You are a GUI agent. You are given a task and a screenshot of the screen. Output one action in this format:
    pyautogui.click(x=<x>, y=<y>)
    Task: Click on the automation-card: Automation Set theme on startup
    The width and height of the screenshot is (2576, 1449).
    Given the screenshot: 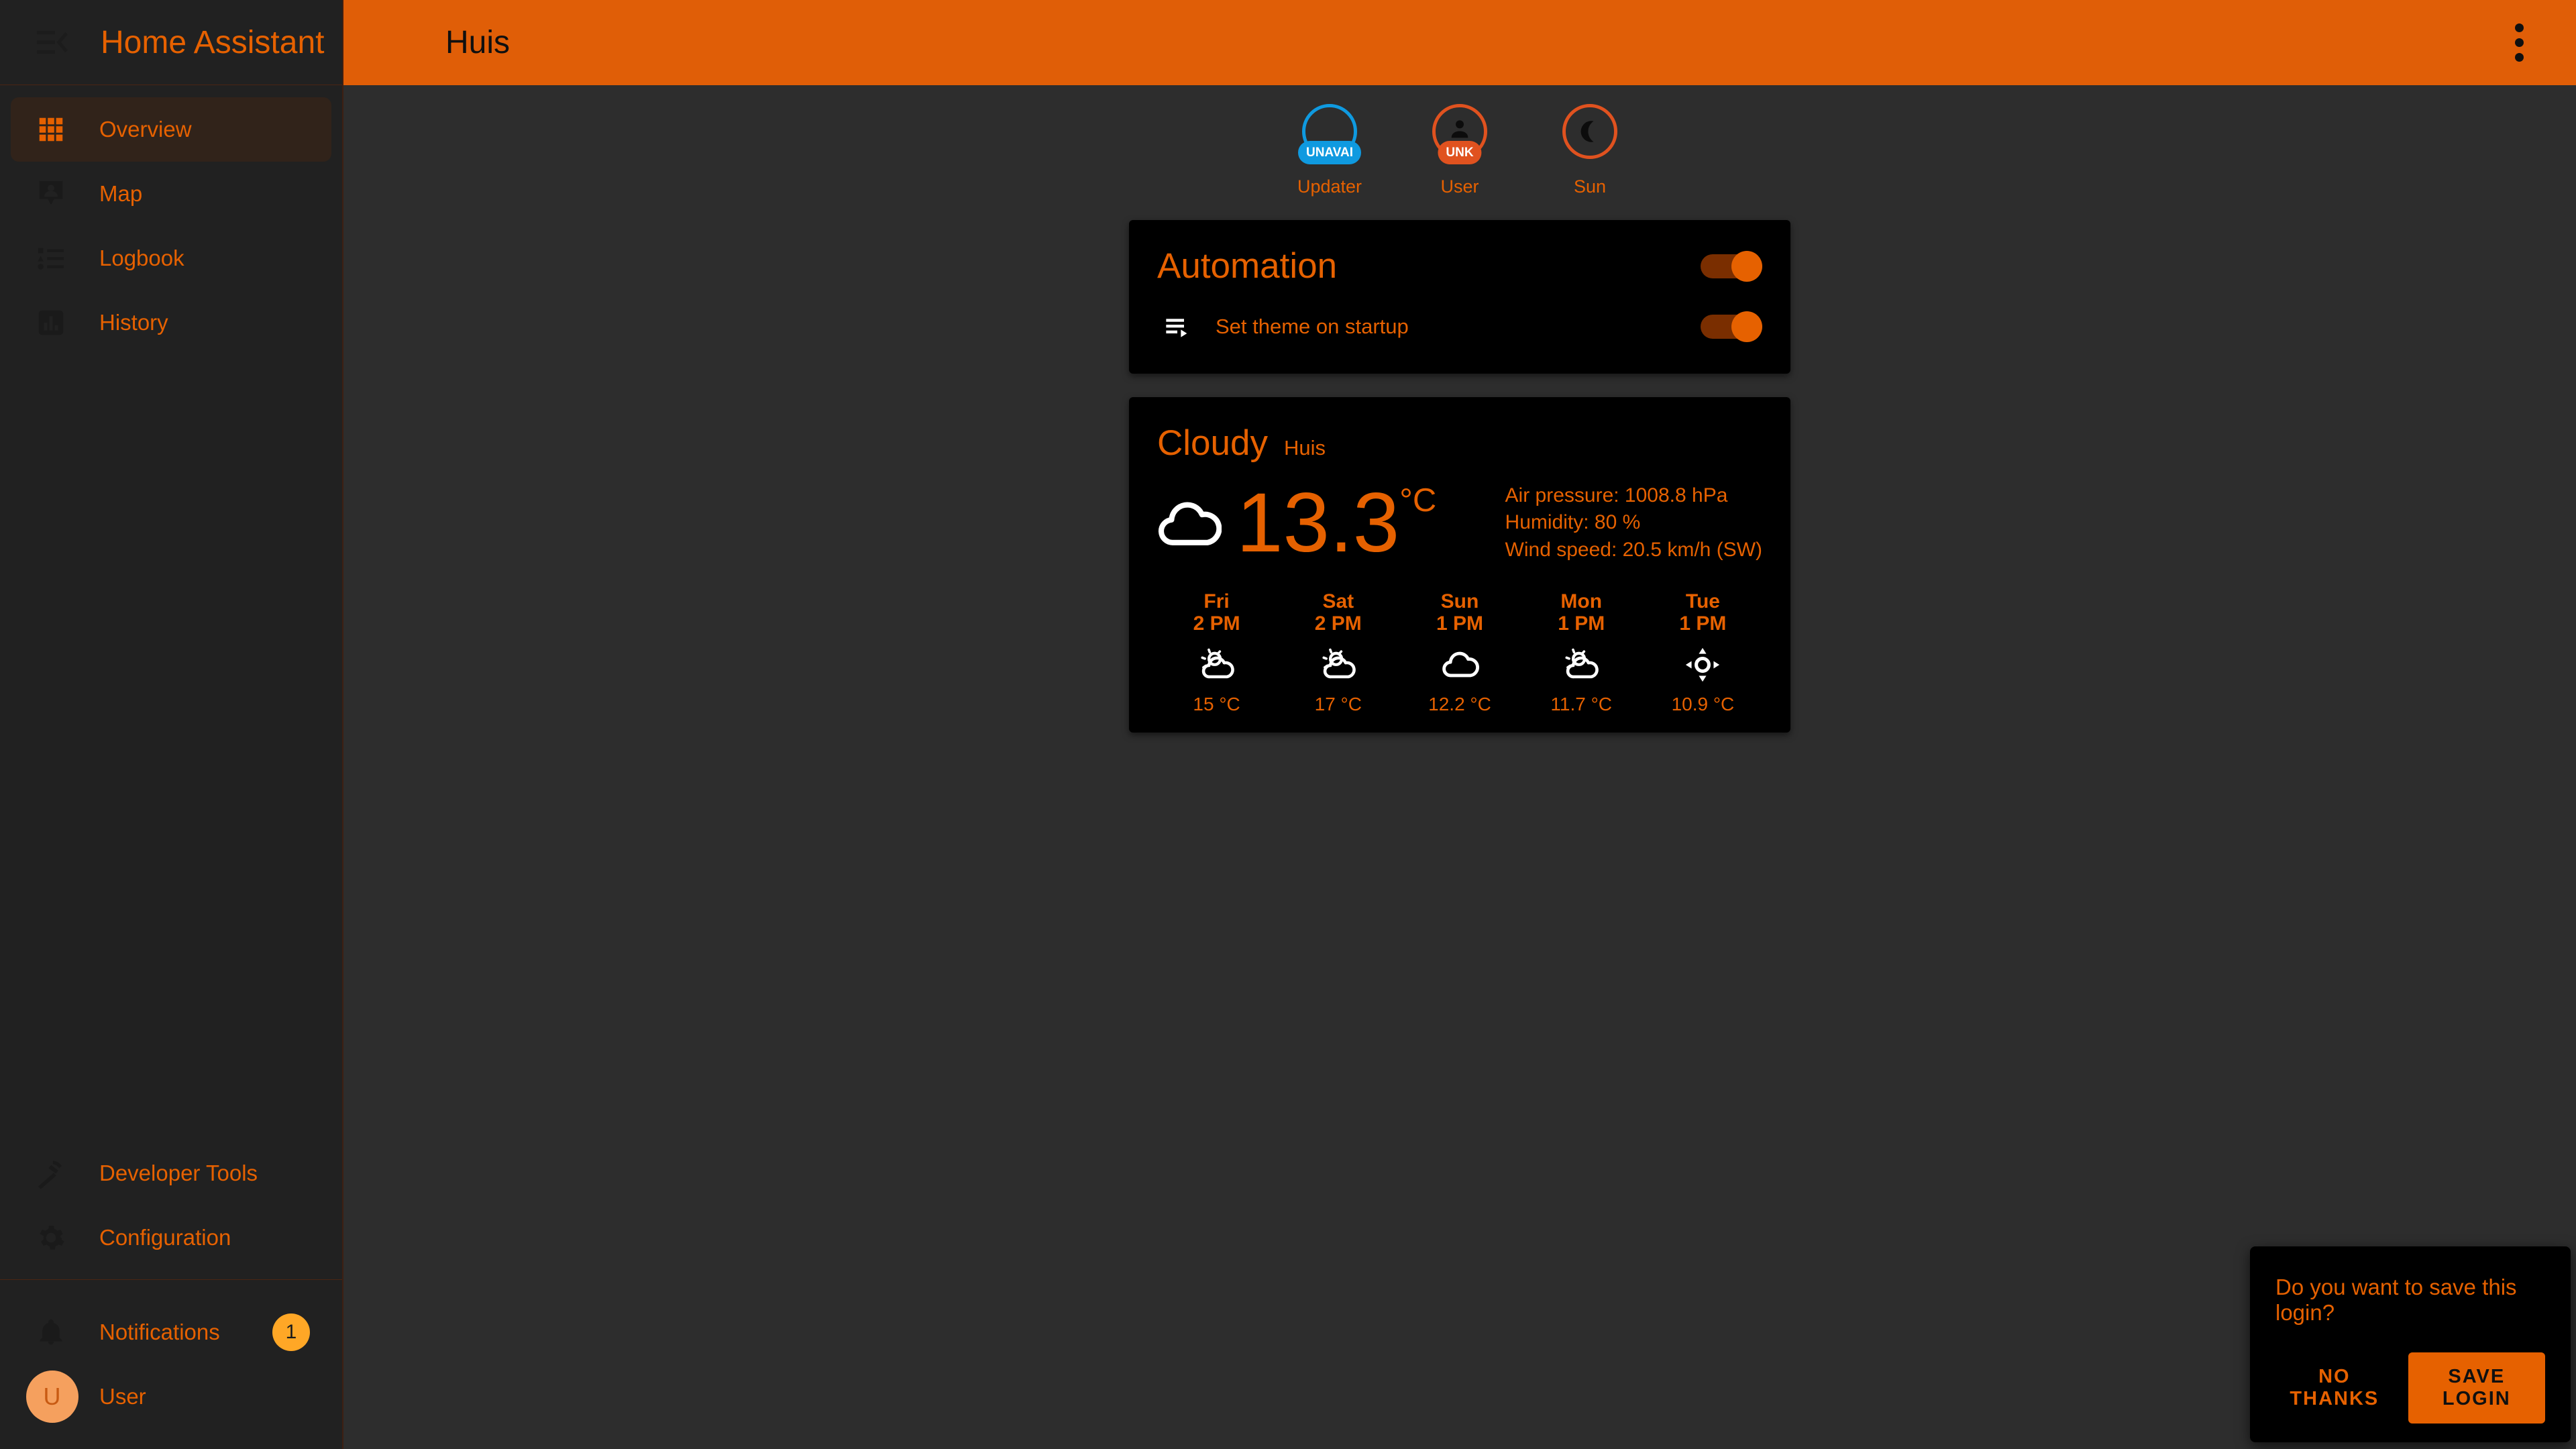 What is the action you would take?
    pyautogui.click(x=1459, y=297)
    